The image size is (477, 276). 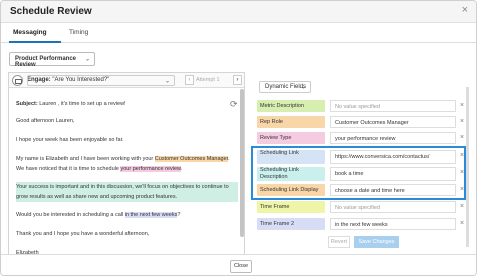 I want to click on modal-footer: Close, so click(x=238, y=264).